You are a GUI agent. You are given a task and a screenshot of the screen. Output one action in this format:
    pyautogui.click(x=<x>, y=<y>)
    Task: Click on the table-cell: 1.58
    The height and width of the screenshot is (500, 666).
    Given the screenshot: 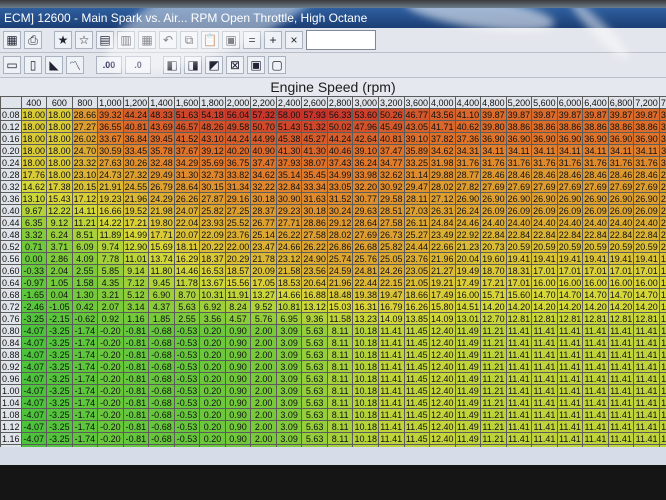 What is the action you would take?
    pyautogui.click(x=85, y=282)
    